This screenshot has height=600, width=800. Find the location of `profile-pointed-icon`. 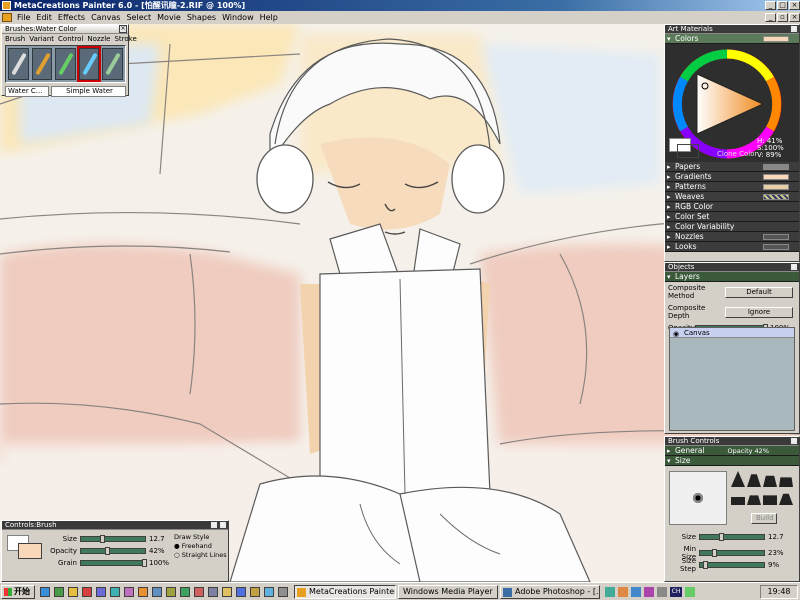

profile-pointed-icon is located at coordinates (738, 479).